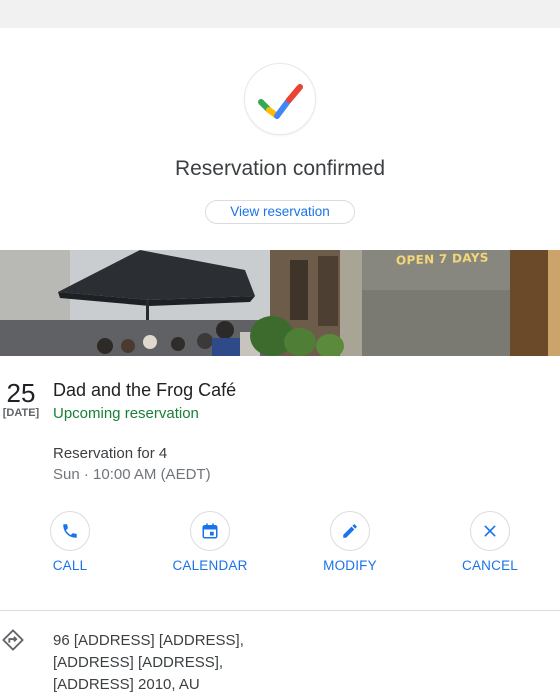 The image size is (560, 700). Describe the element at coordinates (490, 565) in the screenshot. I see `cancel-label: CANCEL` at that location.